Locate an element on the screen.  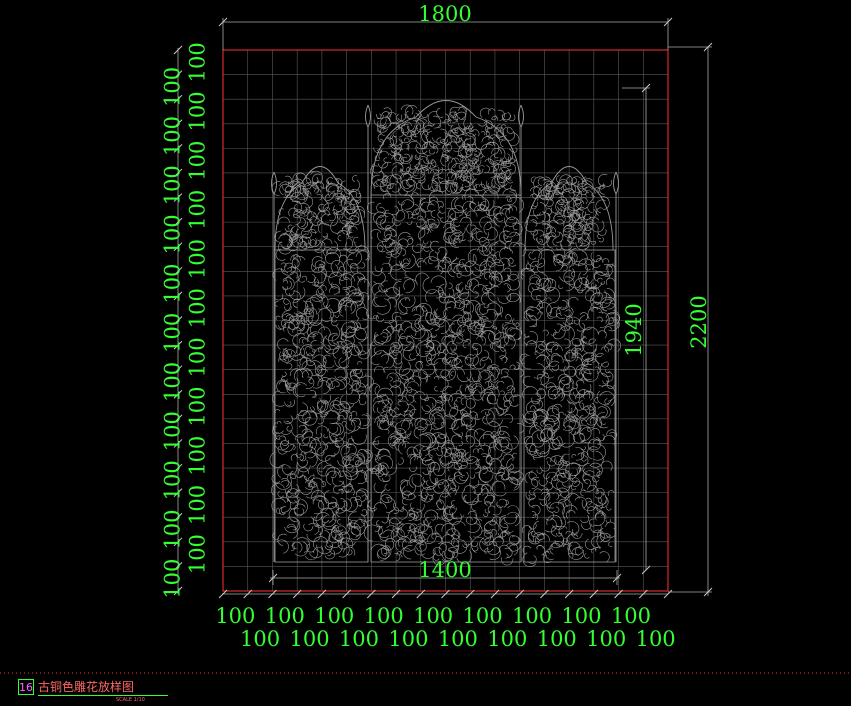
scale-note: SCALE 1/10 is located at coordinates (130, 700).